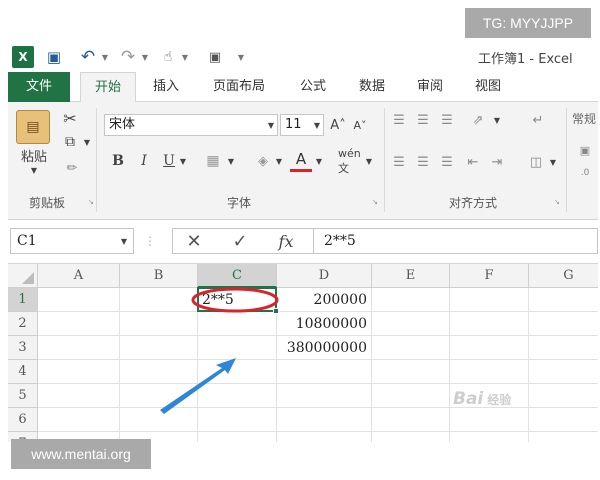 This screenshot has height=480, width=600. What do you see at coordinates (46, 203) in the screenshot?
I see `group-label-clipboard: 剪贴板` at bounding box center [46, 203].